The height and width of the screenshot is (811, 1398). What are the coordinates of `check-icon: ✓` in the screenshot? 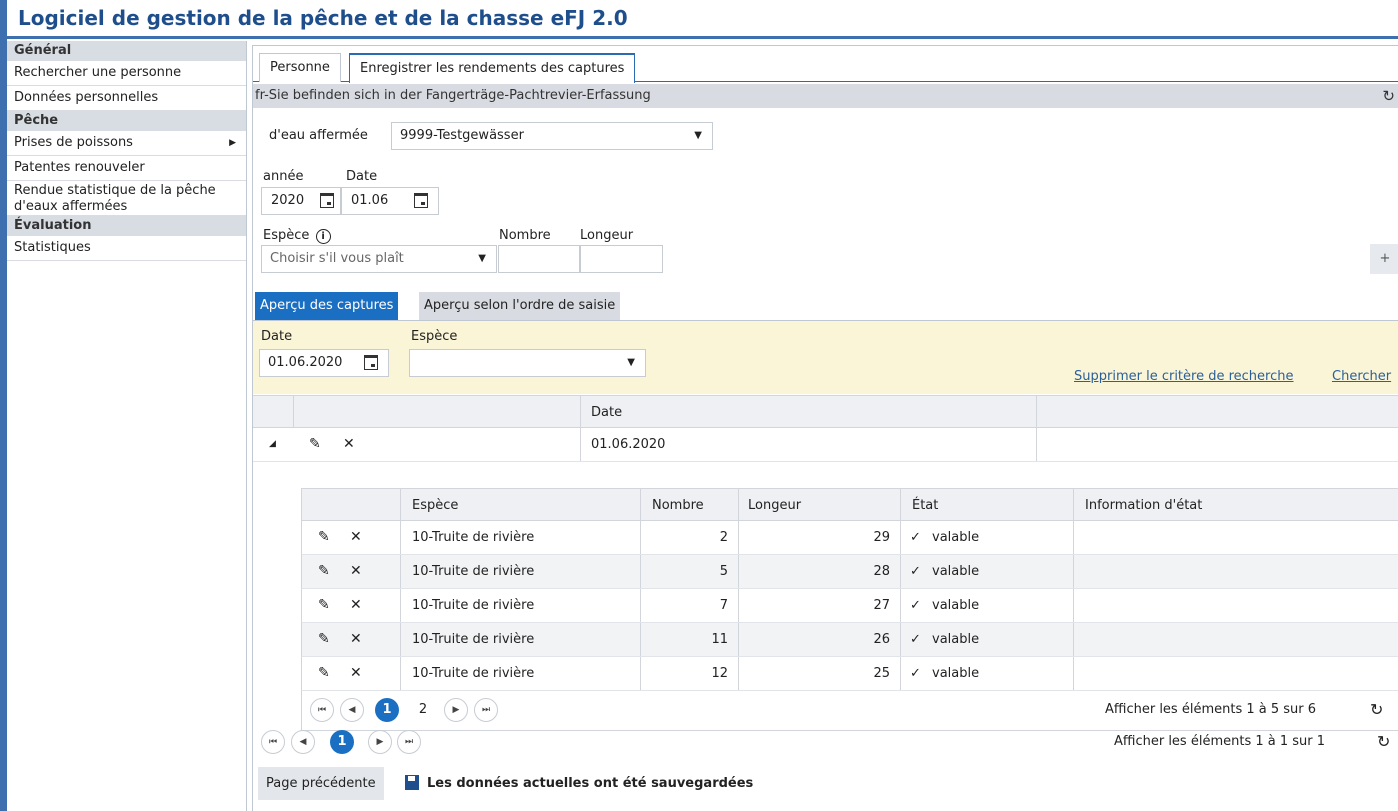 It's located at (915, 571).